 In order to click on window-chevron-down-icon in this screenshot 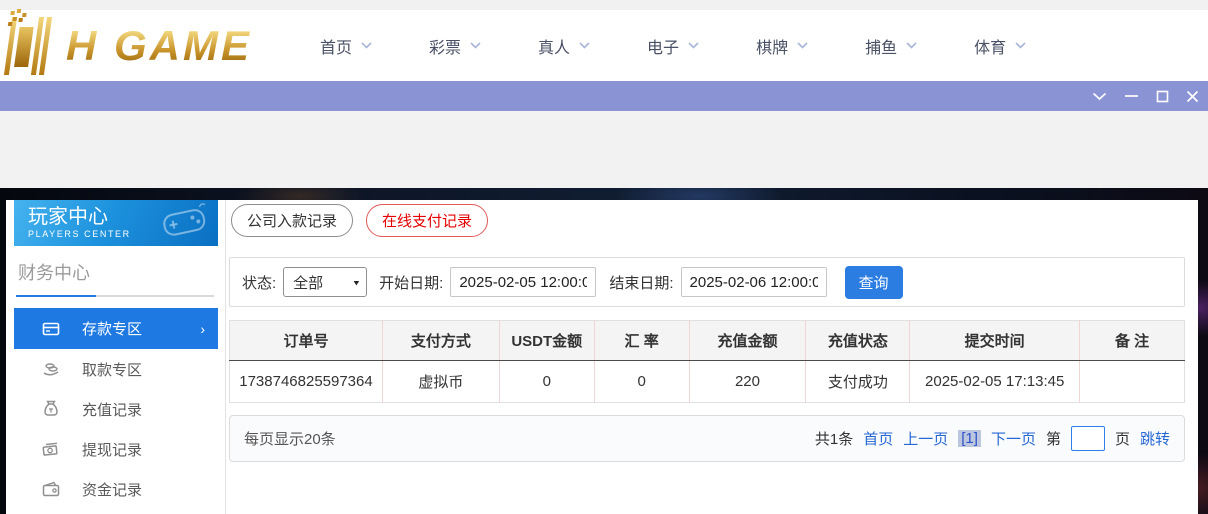, I will do `click(1099, 96)`.